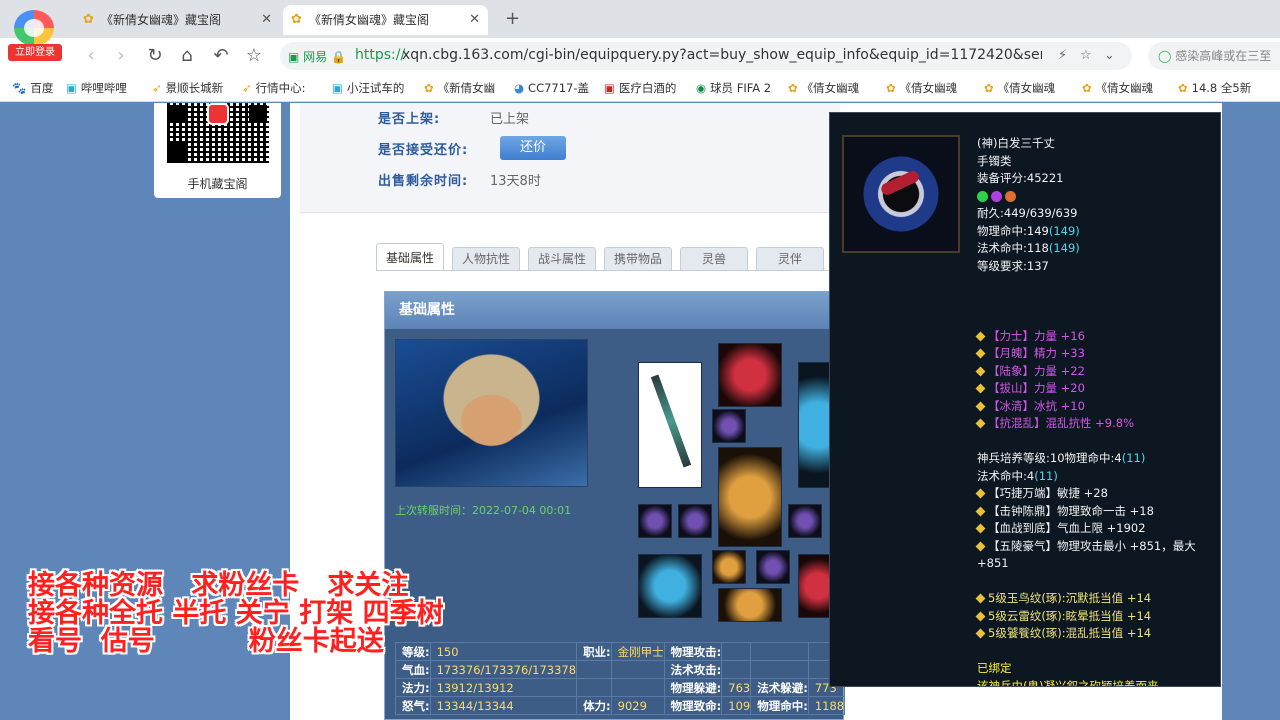 Image resolution: width=1280 pixels, height=720 pixels. What do you see at coordinates (155, 56) in the screenshot?
I see `reload-icon: ↻` at bounding box center [155, 56].